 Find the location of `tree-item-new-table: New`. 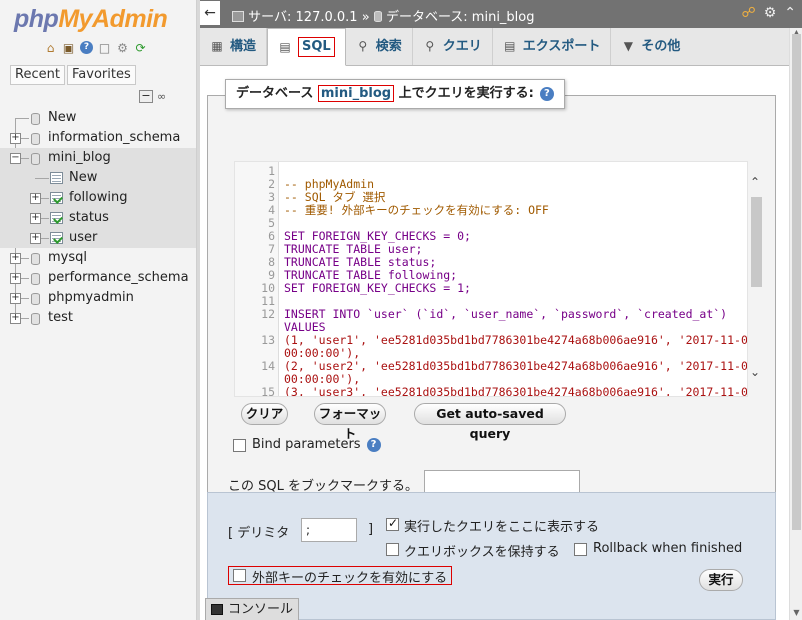

tree-item-new-table: New is located at coordinates (98, 178).